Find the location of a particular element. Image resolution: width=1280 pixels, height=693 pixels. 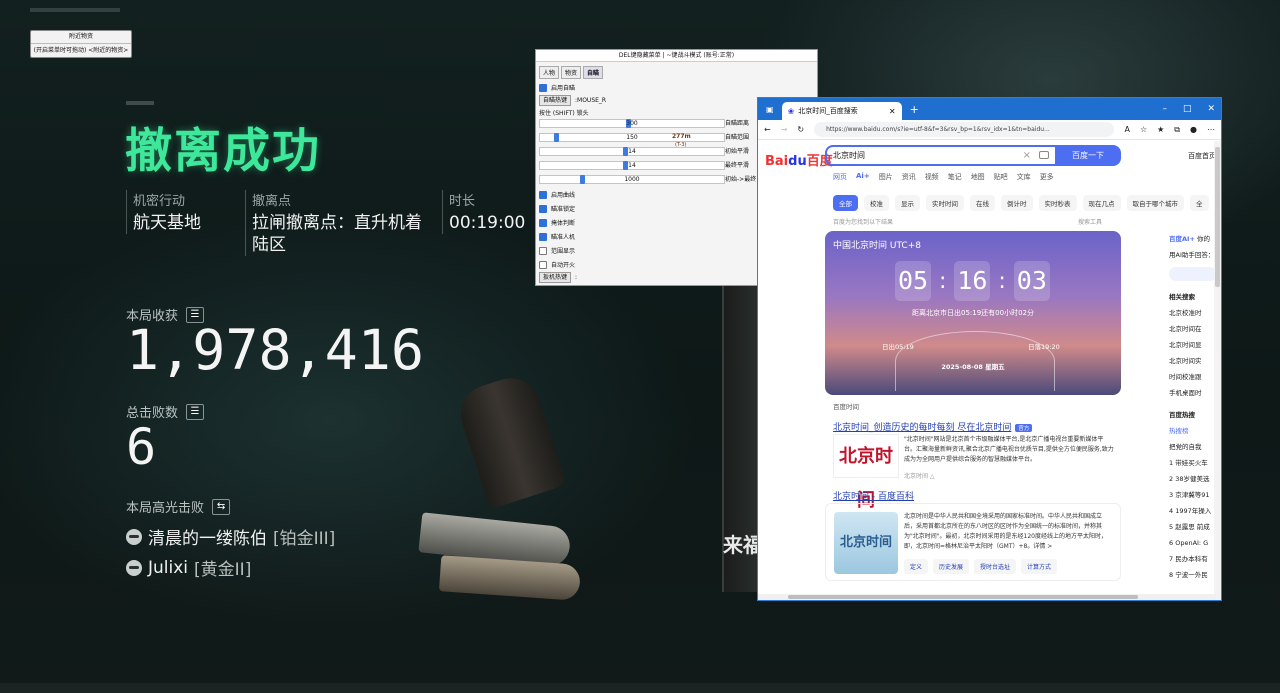

baike-tag: 计算方式 is located at coordinates (1039, 566).